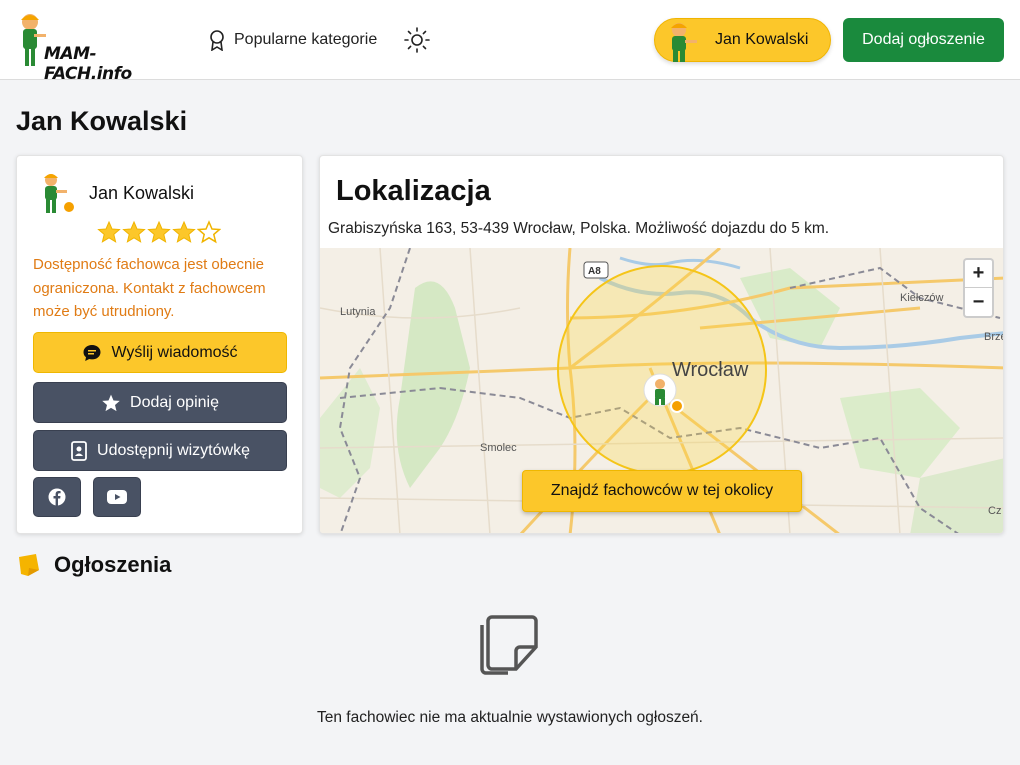  What do you see at coordinates (509, 645) in the screenshot?
I see `empty-notes-icon` at bounding box center [509, 645].